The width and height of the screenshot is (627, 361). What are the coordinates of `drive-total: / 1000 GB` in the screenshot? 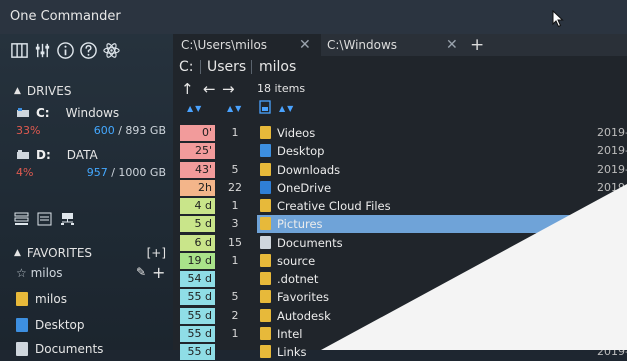 It's located at (136, 172).